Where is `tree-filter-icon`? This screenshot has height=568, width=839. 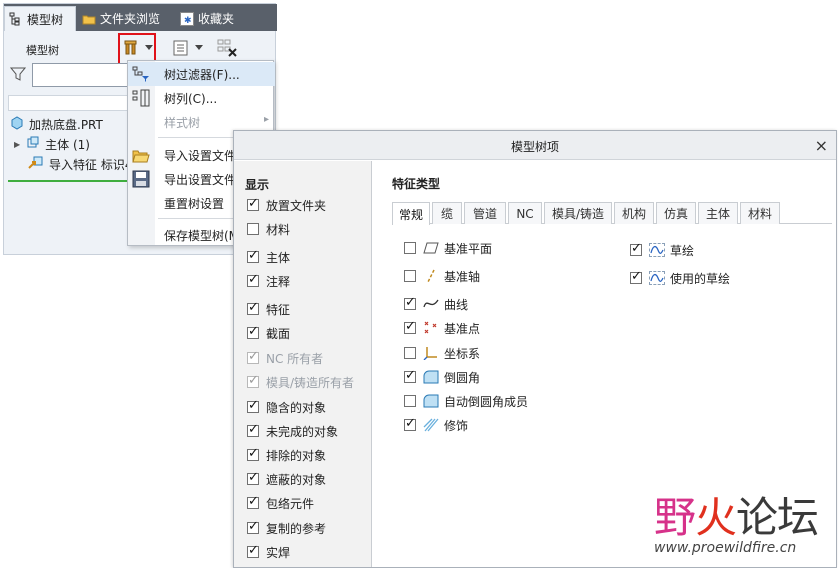 tree-filter-icon is located at coordinates (141, 74).